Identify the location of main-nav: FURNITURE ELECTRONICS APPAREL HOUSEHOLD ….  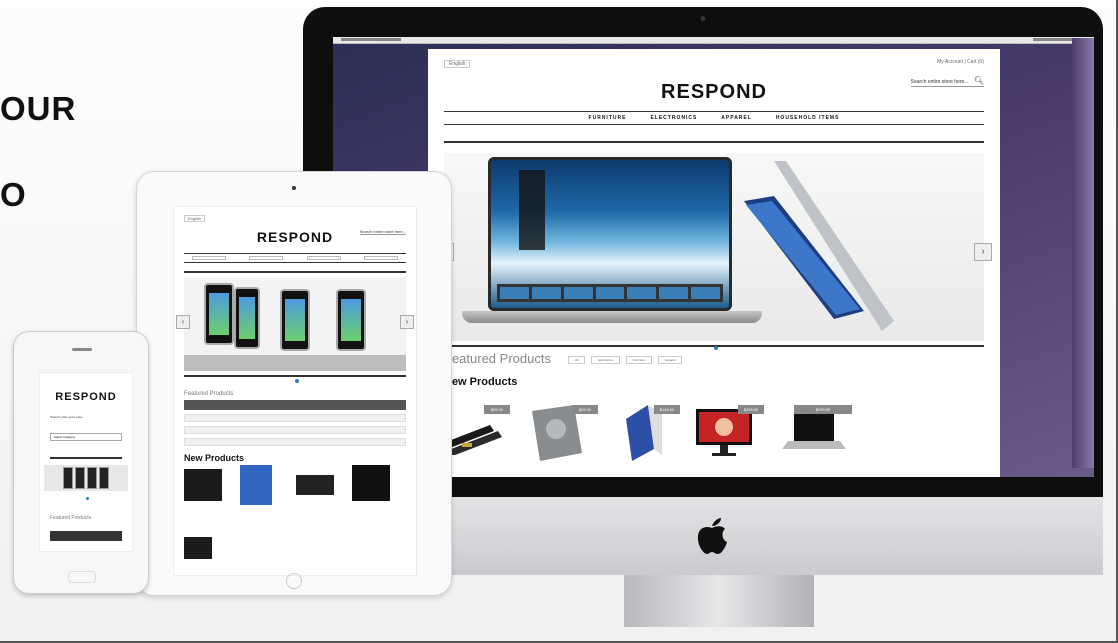
(714, 118).